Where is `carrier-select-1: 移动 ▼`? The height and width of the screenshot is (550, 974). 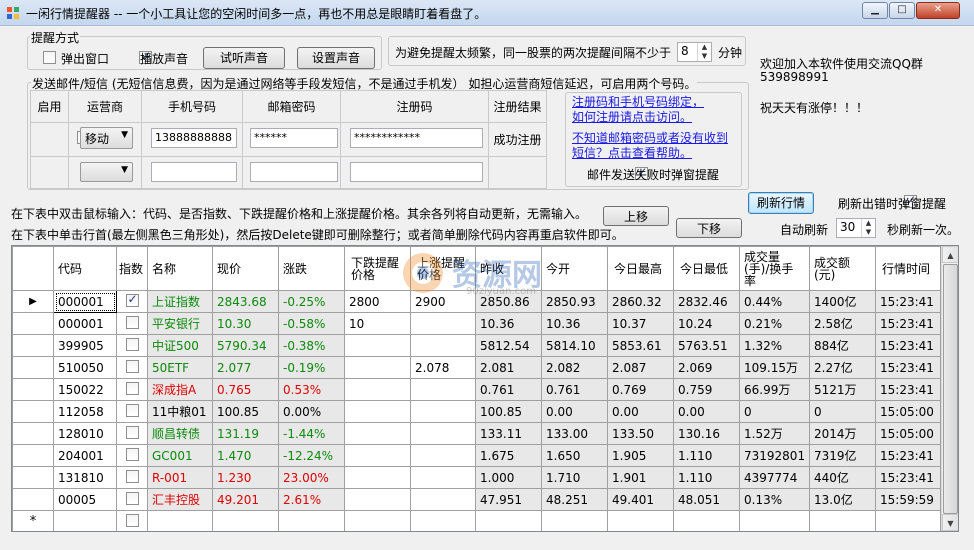
carrier-select-1: 移动 ▼ is located at coordinates (106, 138).